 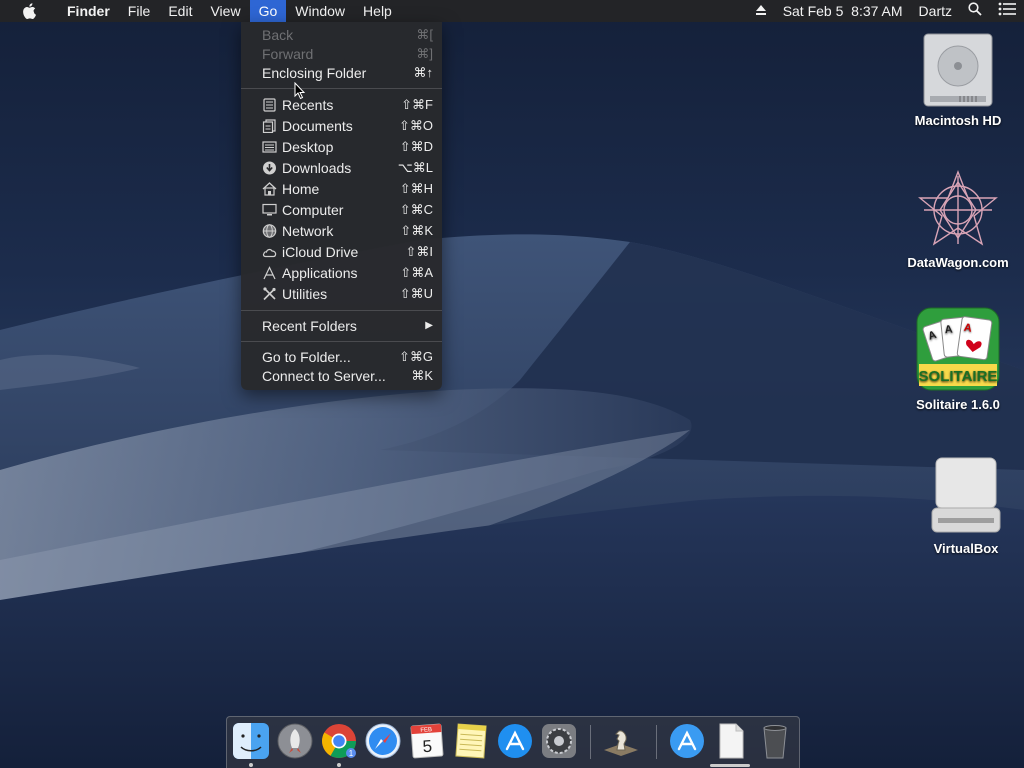 What do you see at coordinates (958, 208) in the screenshot?
I see `datawagon-icon` at bounding box center [958, 208].